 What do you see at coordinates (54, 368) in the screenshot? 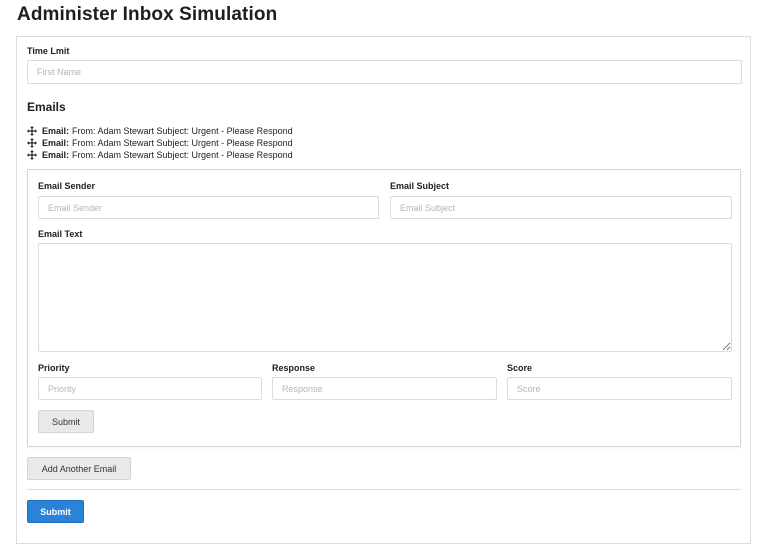
I see `priority-label: Priority` at bounding box center [54, 368].